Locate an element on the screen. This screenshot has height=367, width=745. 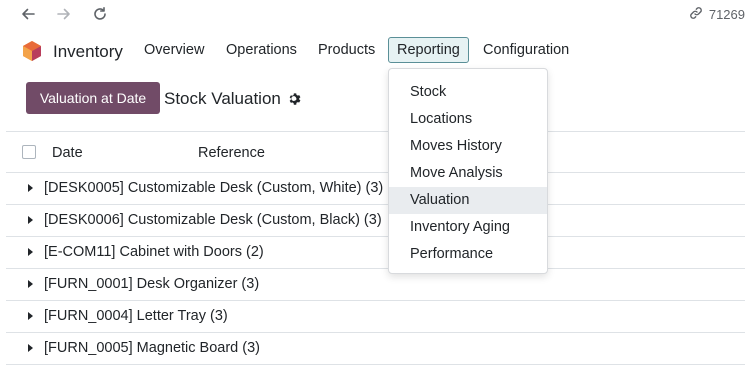
forward-arrow-icon is located at coordinates (64, 14).